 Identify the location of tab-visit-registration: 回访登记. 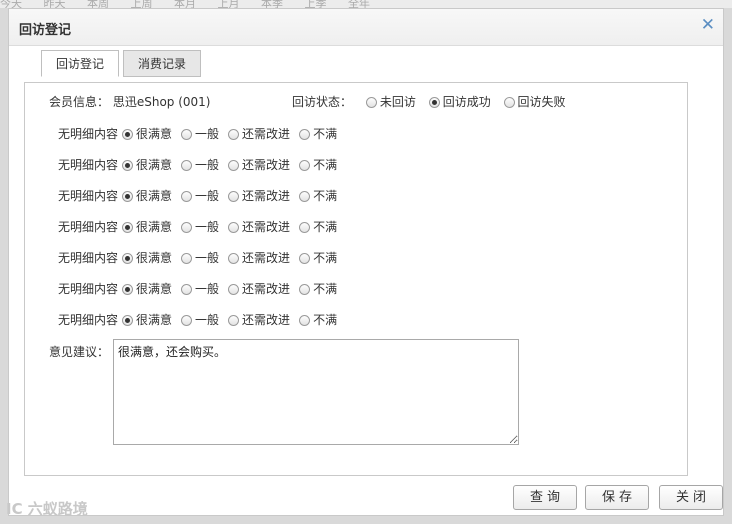
(80, 63).